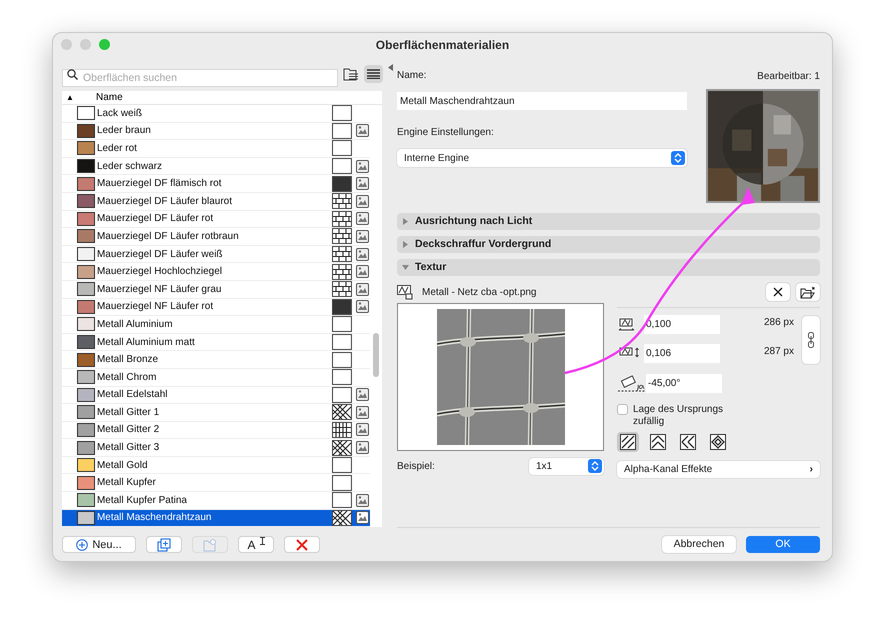  Describe the element at coordinates (216, 167) in the screenshot. I see `material-row: Leder schwarz` at that location.